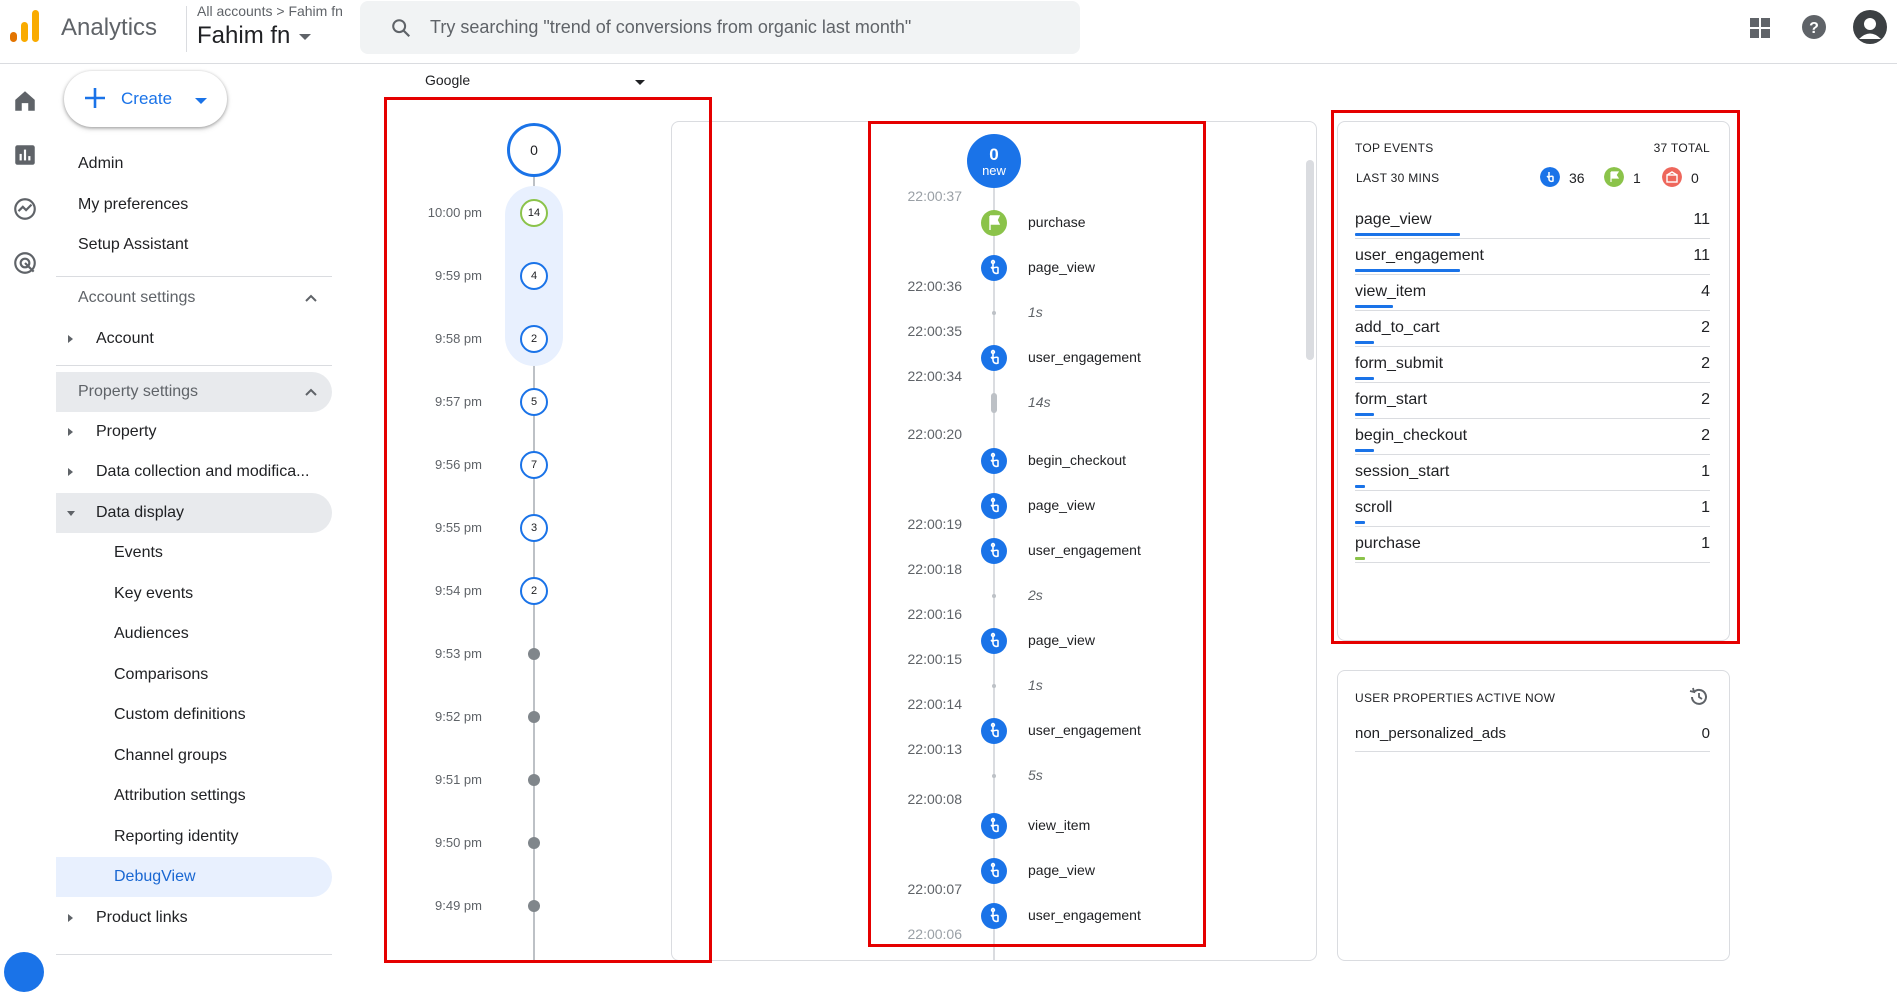  Describe the element at coordinates (151, 633) in the screenshot. I see `sidebar-item-label: Audiences` at that location.